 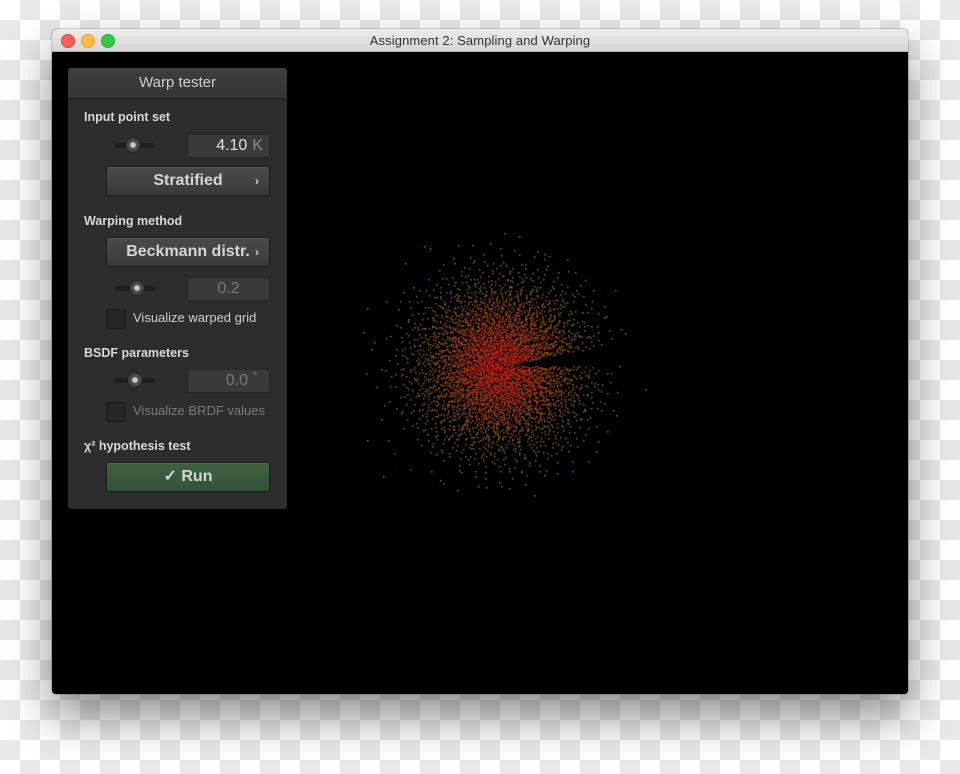 What do you see at coordinates (177, 83) in the screenshot?
I see `panel-title: Warp tester` at bounding box center [177, 83].